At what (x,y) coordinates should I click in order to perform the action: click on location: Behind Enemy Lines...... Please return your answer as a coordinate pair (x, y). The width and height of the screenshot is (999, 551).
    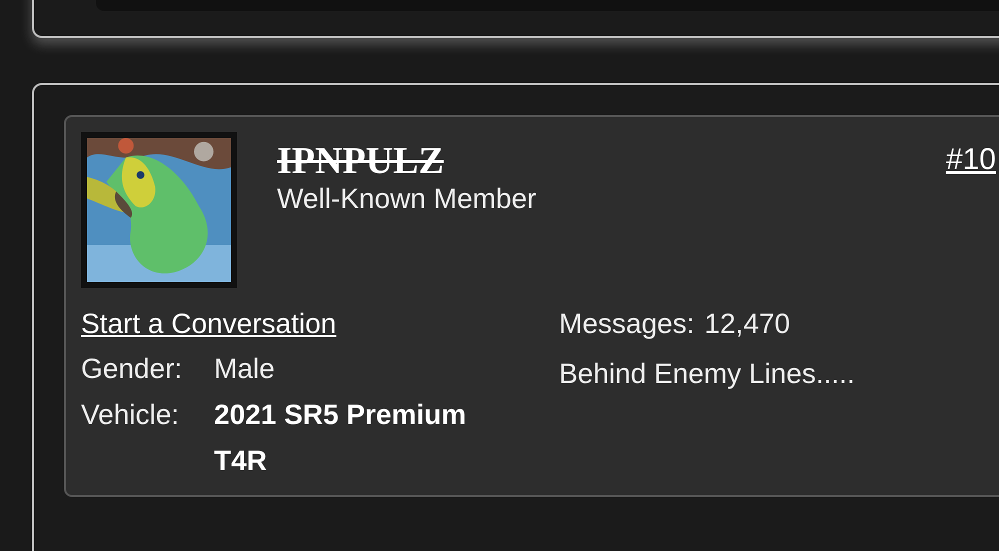
    Looking at the image, I should click on (707, 374).